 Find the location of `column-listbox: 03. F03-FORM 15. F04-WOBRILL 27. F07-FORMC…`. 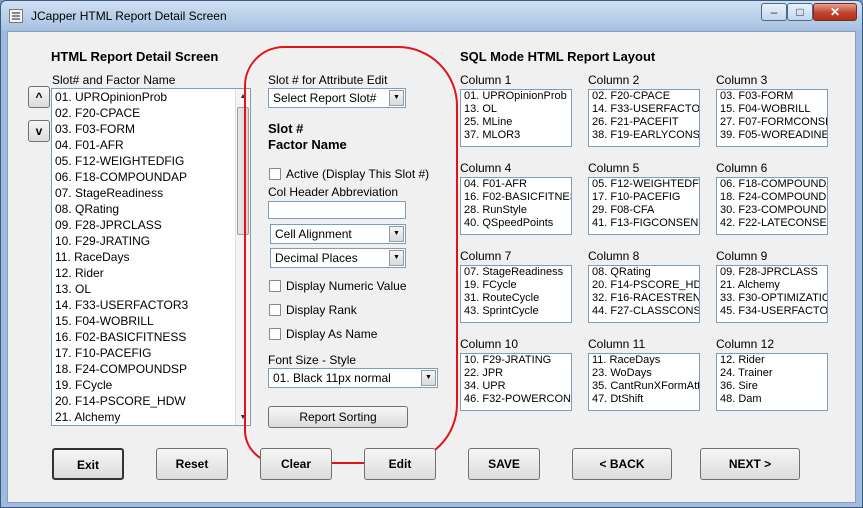

column-listbox: 03. F03-FORM 15. F04-WOBRILL 27. F07-FORMC… is located at coordinates (772, 118).